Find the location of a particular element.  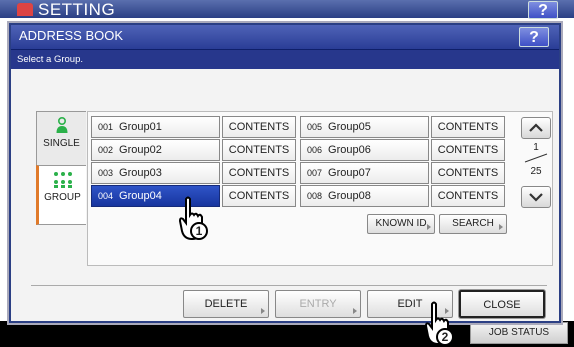

tab-single: SINGLE is located at coordinates (61, 140).